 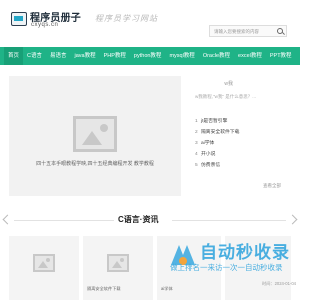 I want to click on sidebar-list: 1 jt是否暂引擎 2 隔离安全软件下载 3 ai学体 4 开小说 5 仿费亲信, so click(x=217, y=143).